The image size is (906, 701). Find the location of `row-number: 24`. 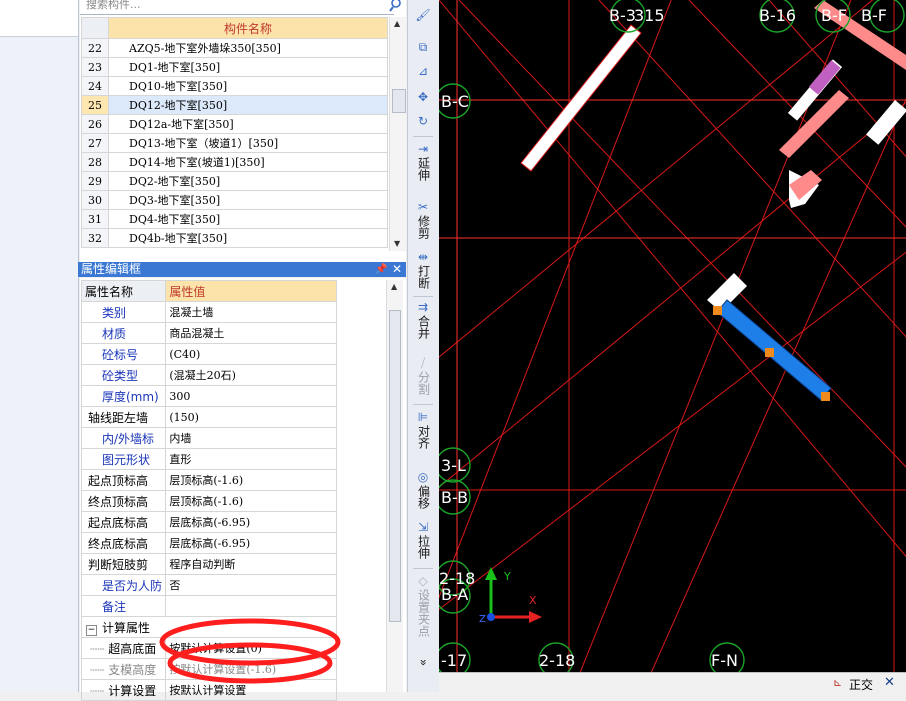

row-number: 24 is located at coordinates (95, 86).